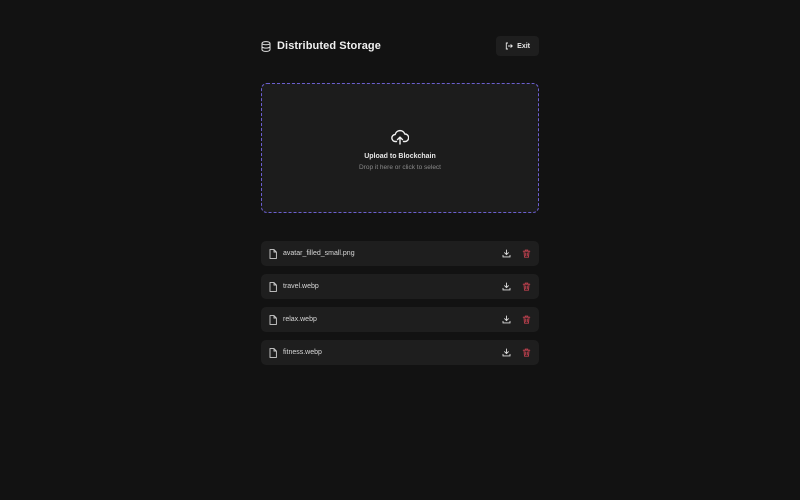 This screenshot has height=500, width=800. I want to click on file-name: avatar_filled_small.png, so click(319, 253).